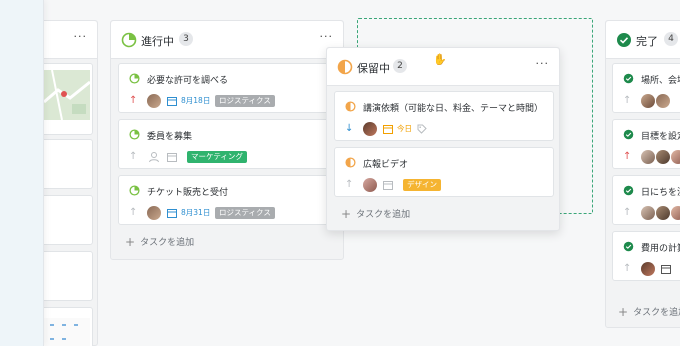 Image resolution: width=680 pixels, height=346 pixels. I want to click on task-title: 委員を募集, so click(170, 137).